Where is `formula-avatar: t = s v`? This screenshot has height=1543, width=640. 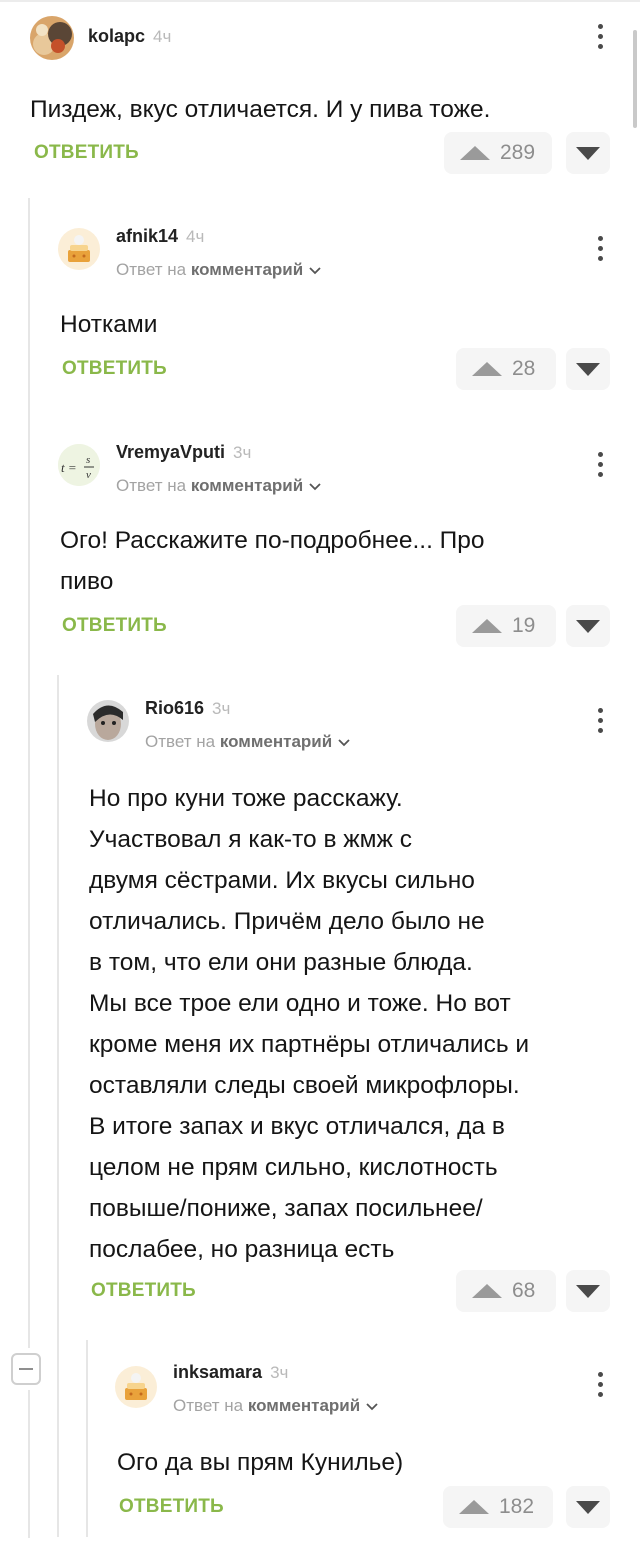
formula-avatar: t = s v is located at coordinates (79, 465).